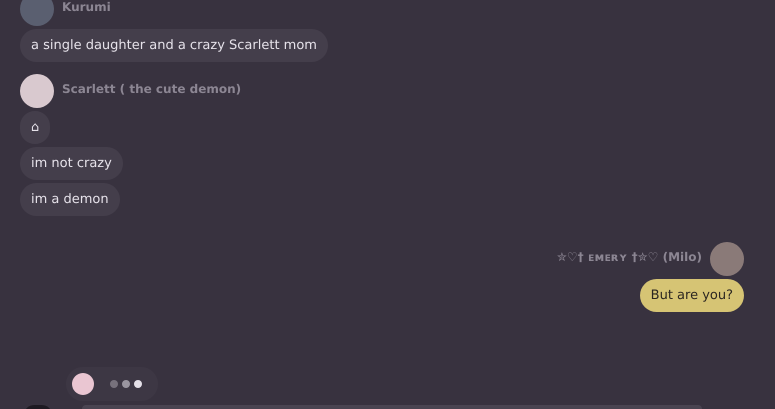  Describe the element at coordinates (71, 163) in the screenshot. I see `message-bubble: im not crazy` at that location.